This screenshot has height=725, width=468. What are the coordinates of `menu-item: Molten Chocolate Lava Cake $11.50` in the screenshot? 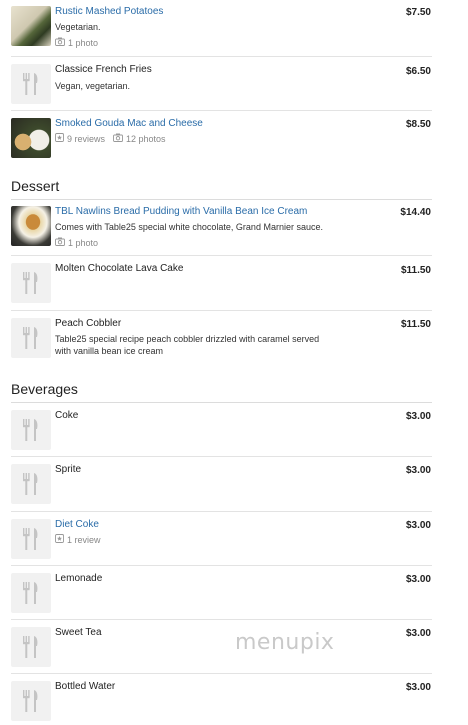 It's located at (221, 283).